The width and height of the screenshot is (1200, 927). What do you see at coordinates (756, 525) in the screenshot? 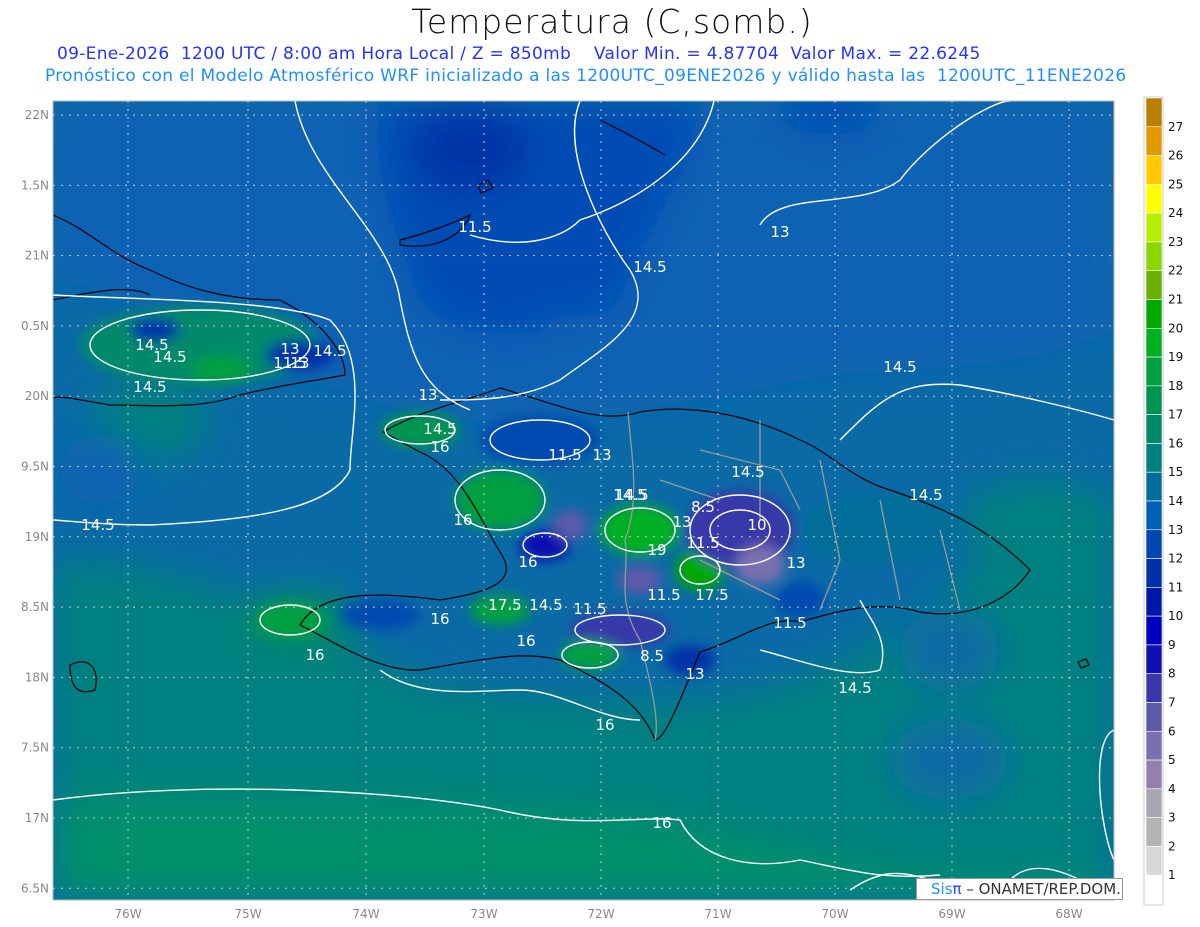
I see `contour-label: 10` at bounding box center [756, 525].